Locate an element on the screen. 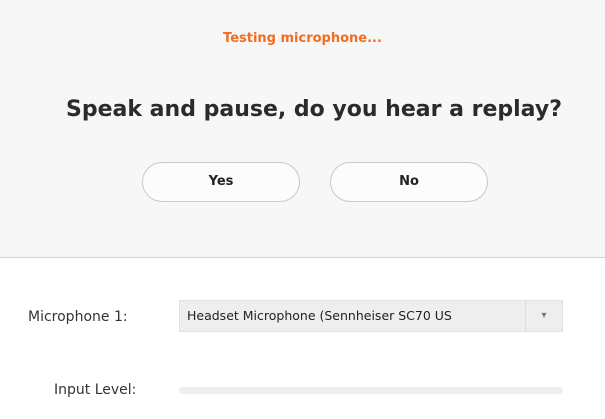 The image size is (605, 419). microphone-selected-value: Headset Microphone (Sennheiser SC70 US is located at coordinates (319, 315).